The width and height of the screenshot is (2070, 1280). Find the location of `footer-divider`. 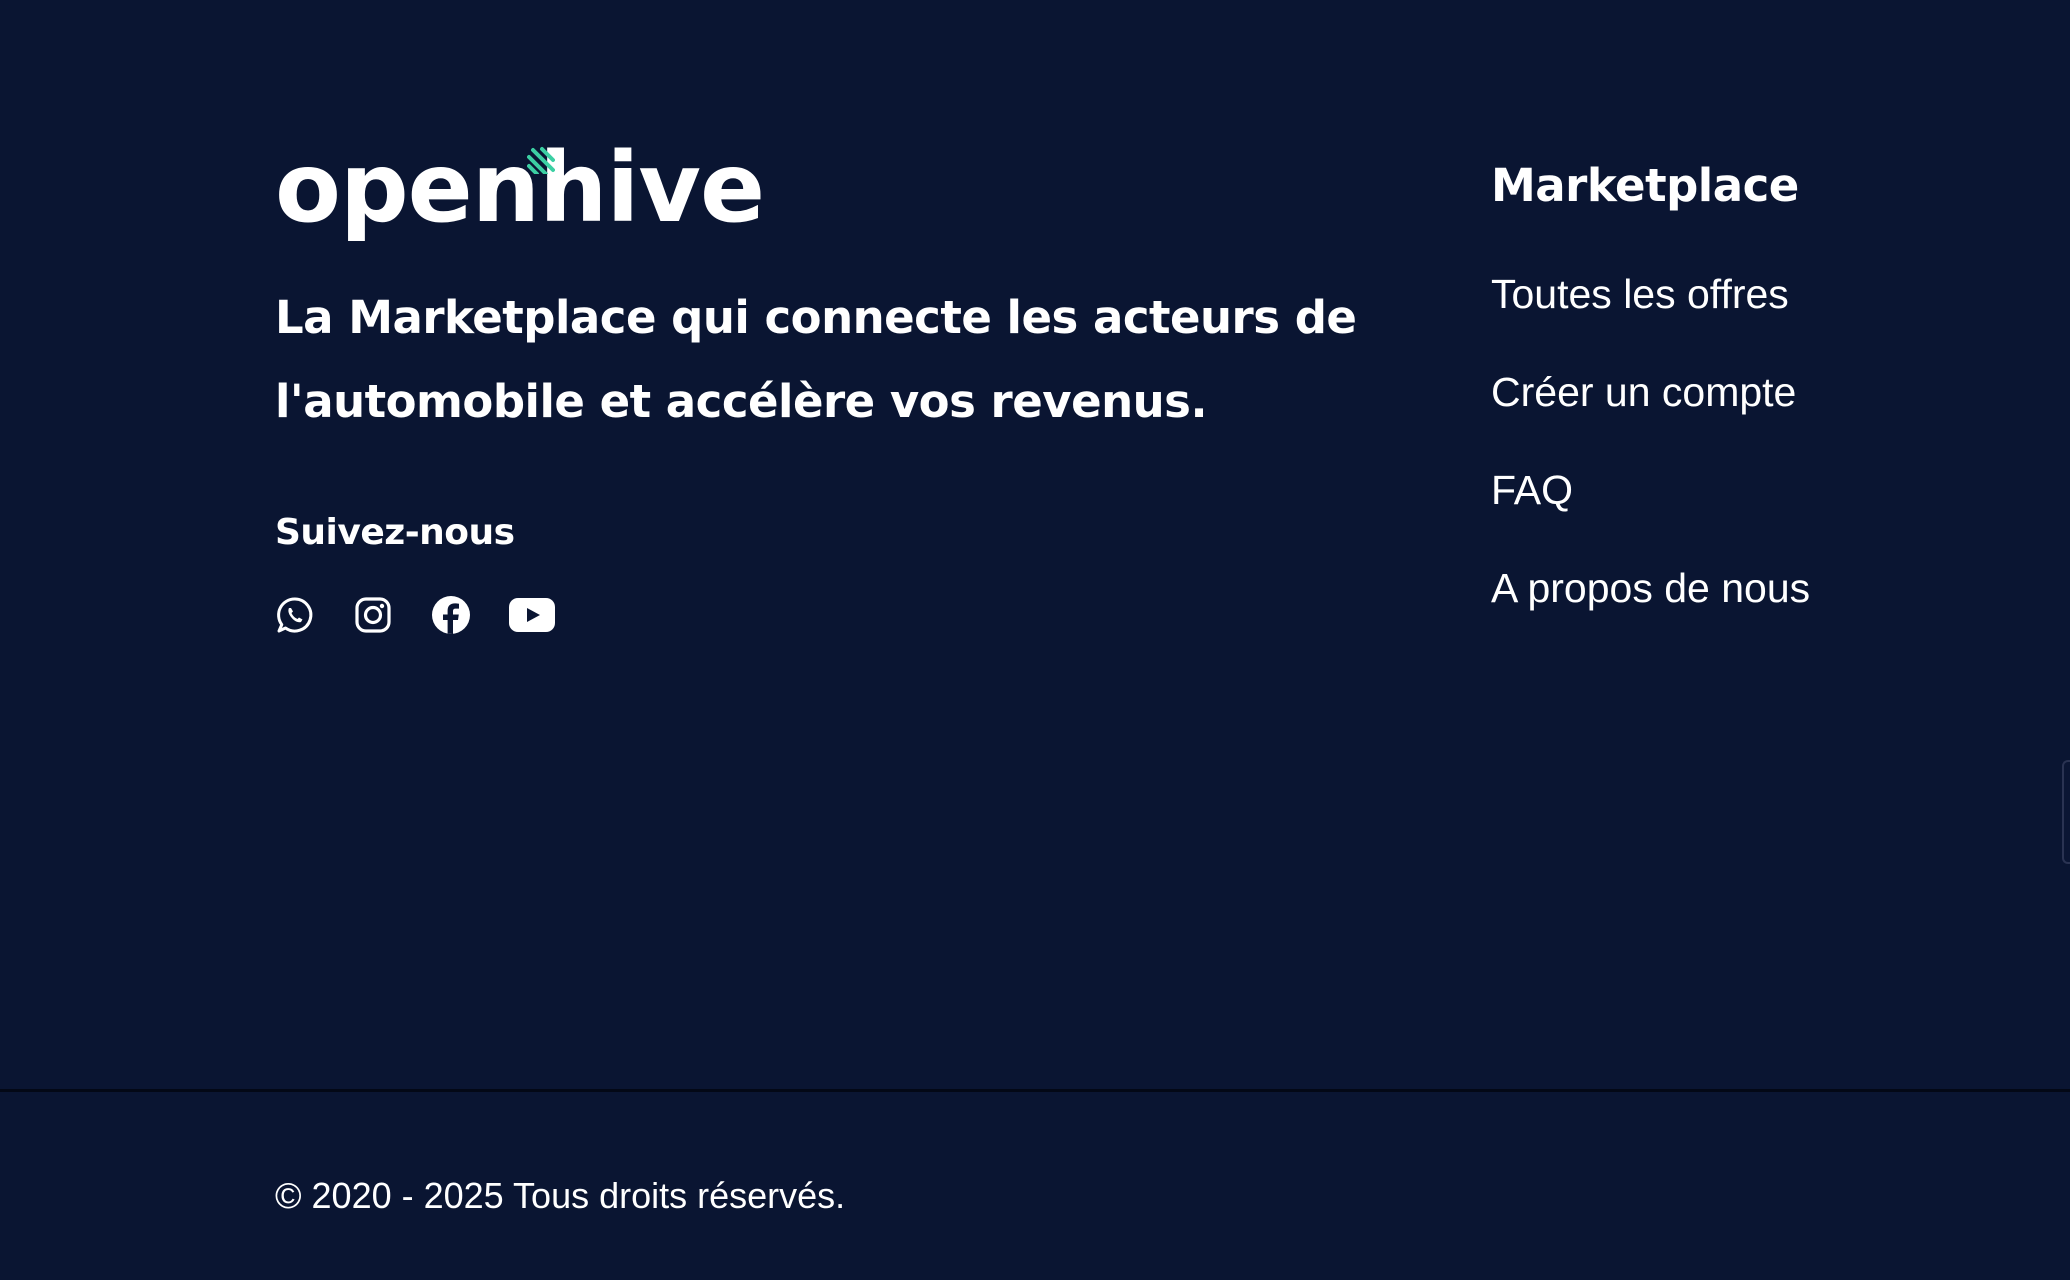

footer-divider is located at coordinates (1035, 1090).